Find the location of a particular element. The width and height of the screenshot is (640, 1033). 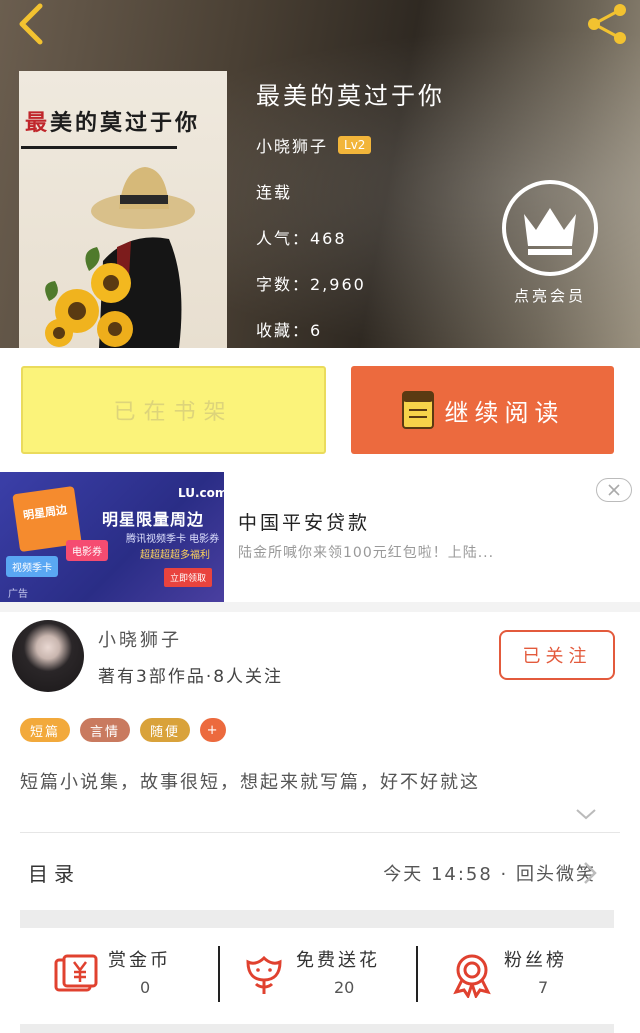

book-info: 最美的莫过于你 小晓狮子 Lv2 连载 人气：468 字数：2,960 收藏：6 is located at coordinates (350, 208).